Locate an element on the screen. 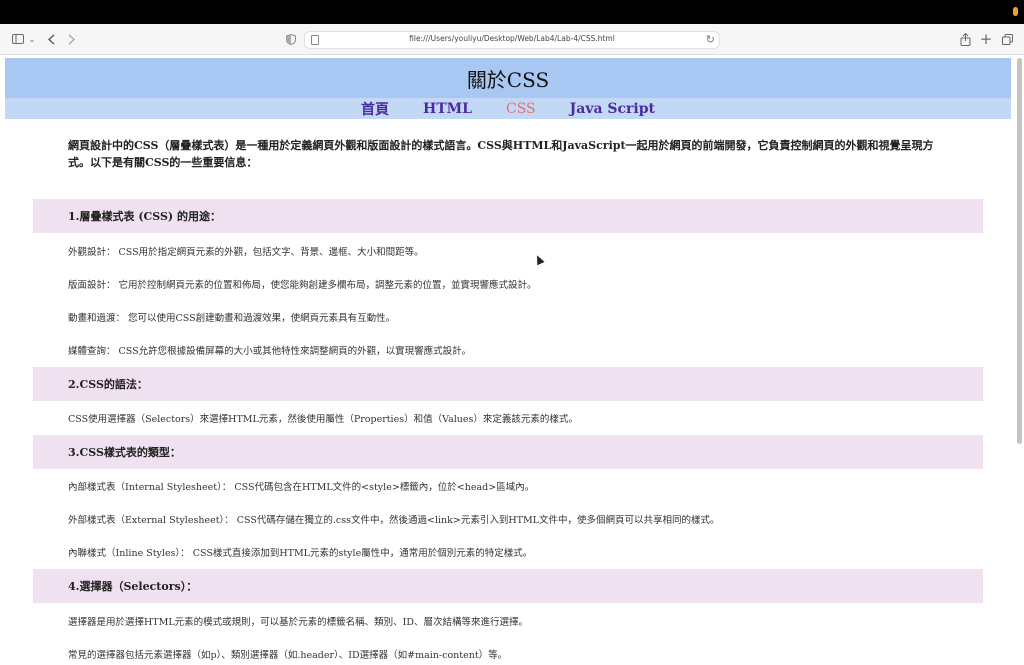  nav-link-javascript: Java Script is located at coordinates (612, 109).